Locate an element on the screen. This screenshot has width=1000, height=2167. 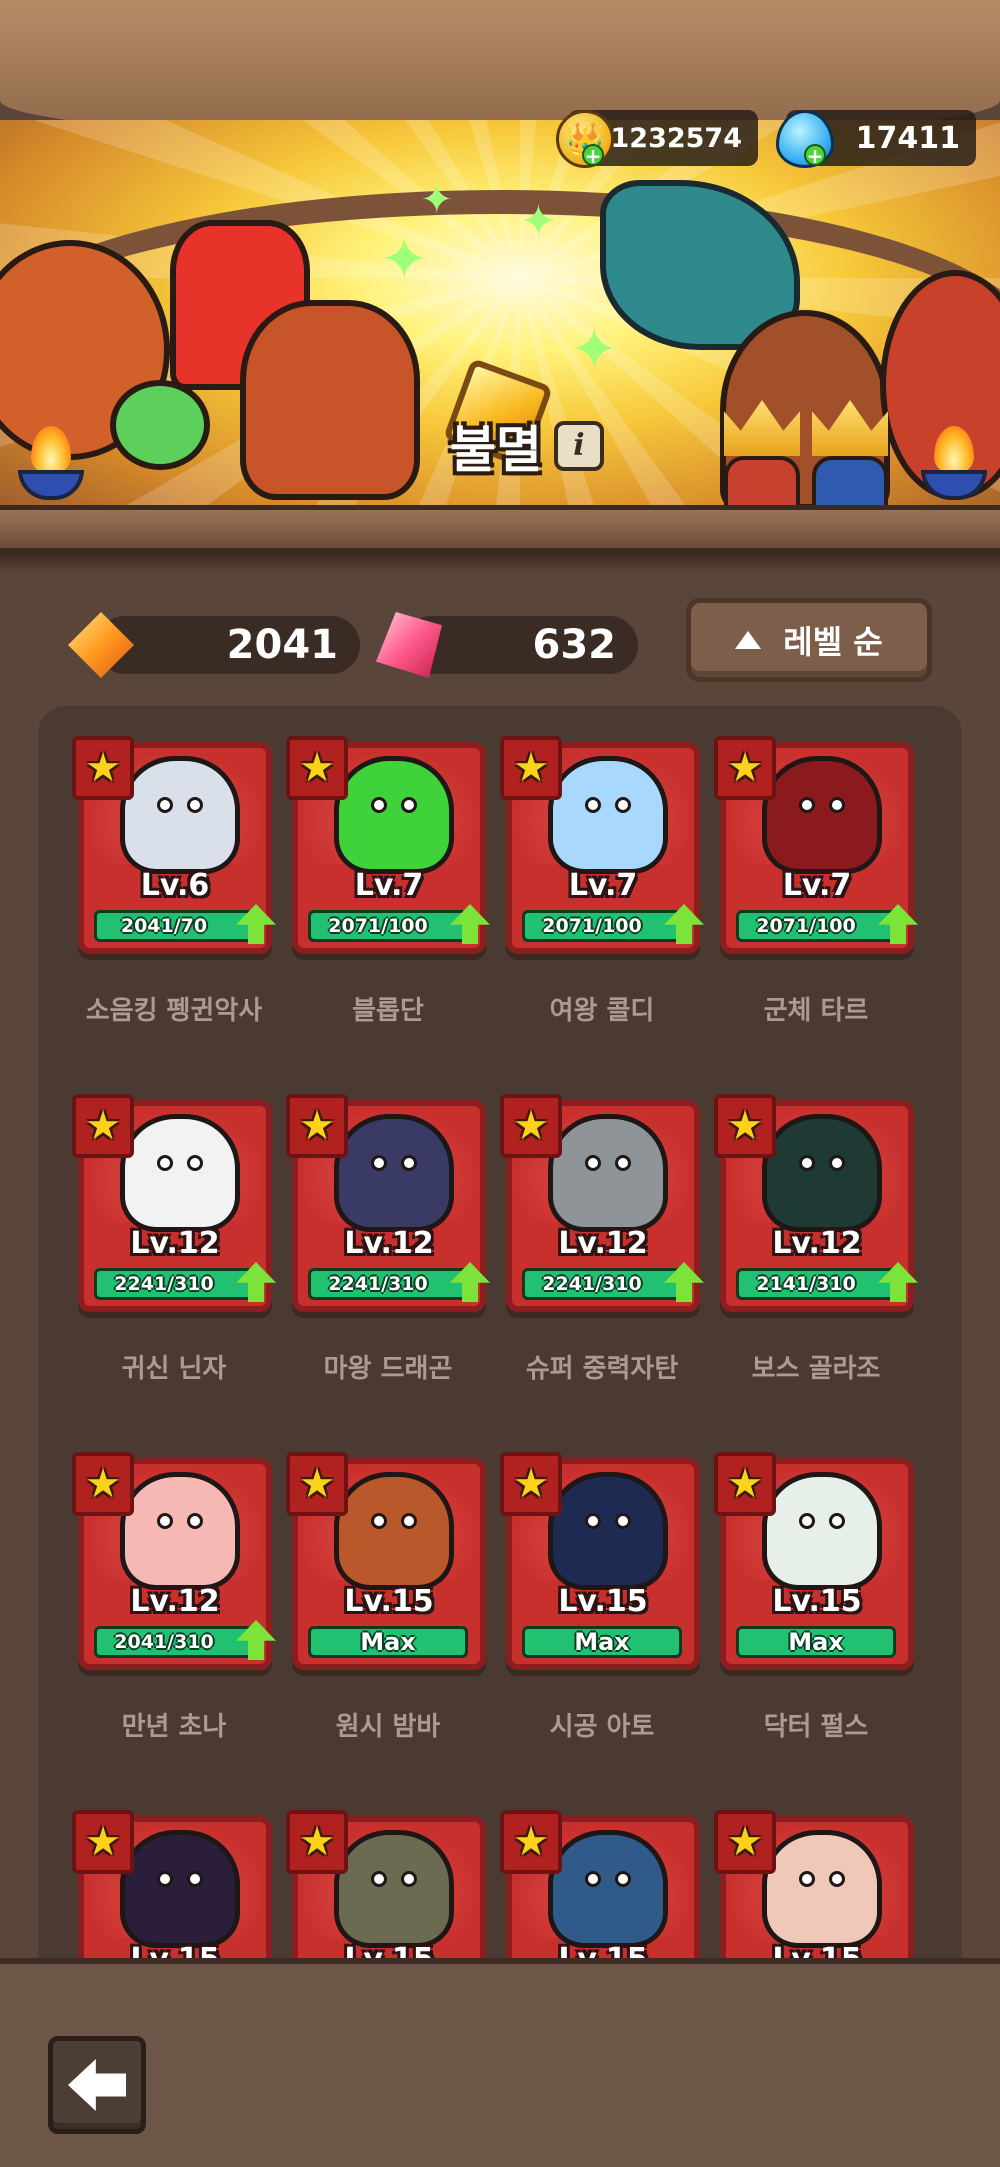
hero-card: ★ Lv.6 2041/70 is located at coordinates (174, 845).